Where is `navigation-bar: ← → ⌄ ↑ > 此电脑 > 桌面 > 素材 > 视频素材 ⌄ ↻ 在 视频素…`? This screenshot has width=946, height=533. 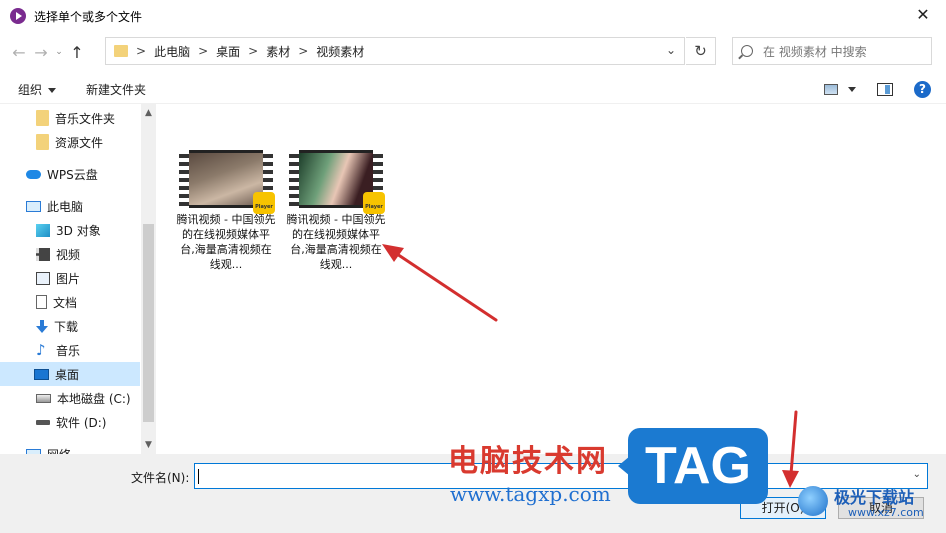
navigation-bar: ← → ⌄ ↑ > 此电脑 > 桌面 > 素材 > 视频素材 ⌄ ↻ 在 视频素… is located at coordinates (473, 52).